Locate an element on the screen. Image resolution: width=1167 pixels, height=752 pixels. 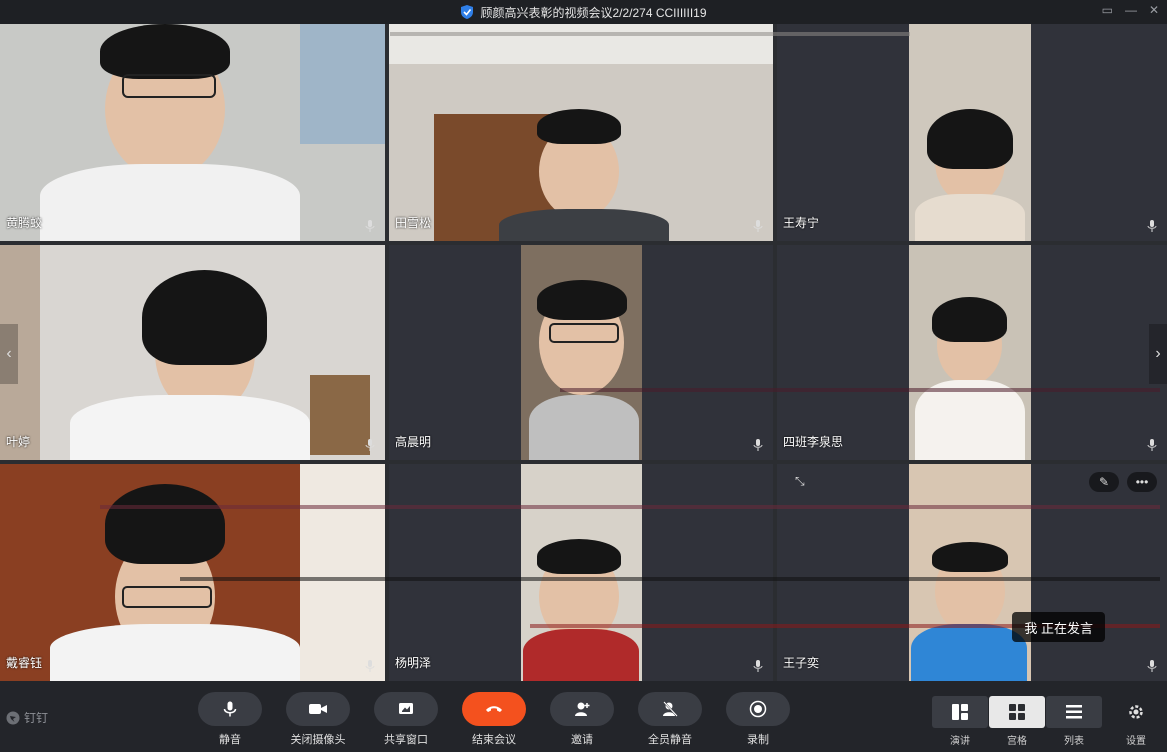
participant-name: 王子奕 is located at coordinates (801, 663).